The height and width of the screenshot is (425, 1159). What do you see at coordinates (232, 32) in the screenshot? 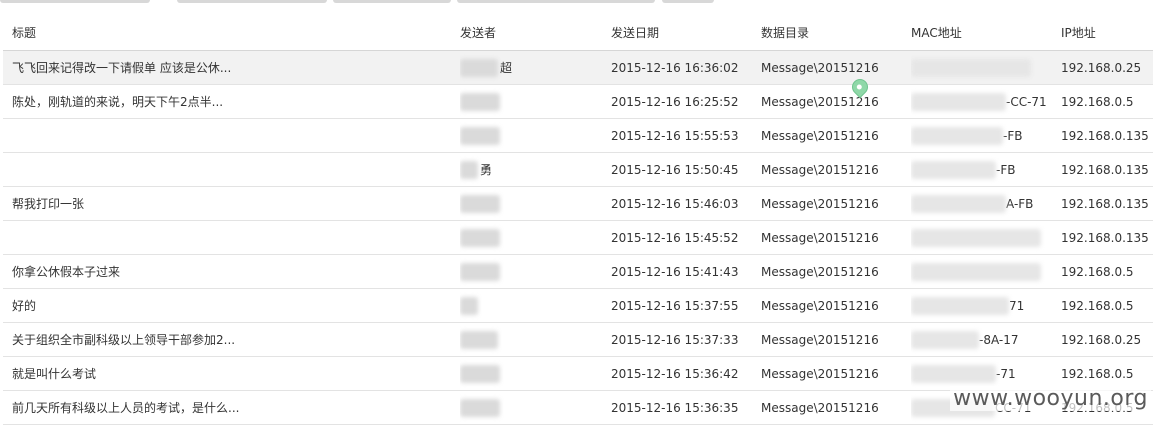
I see `column-header-title: 标题` at bounding box center [232, 32].